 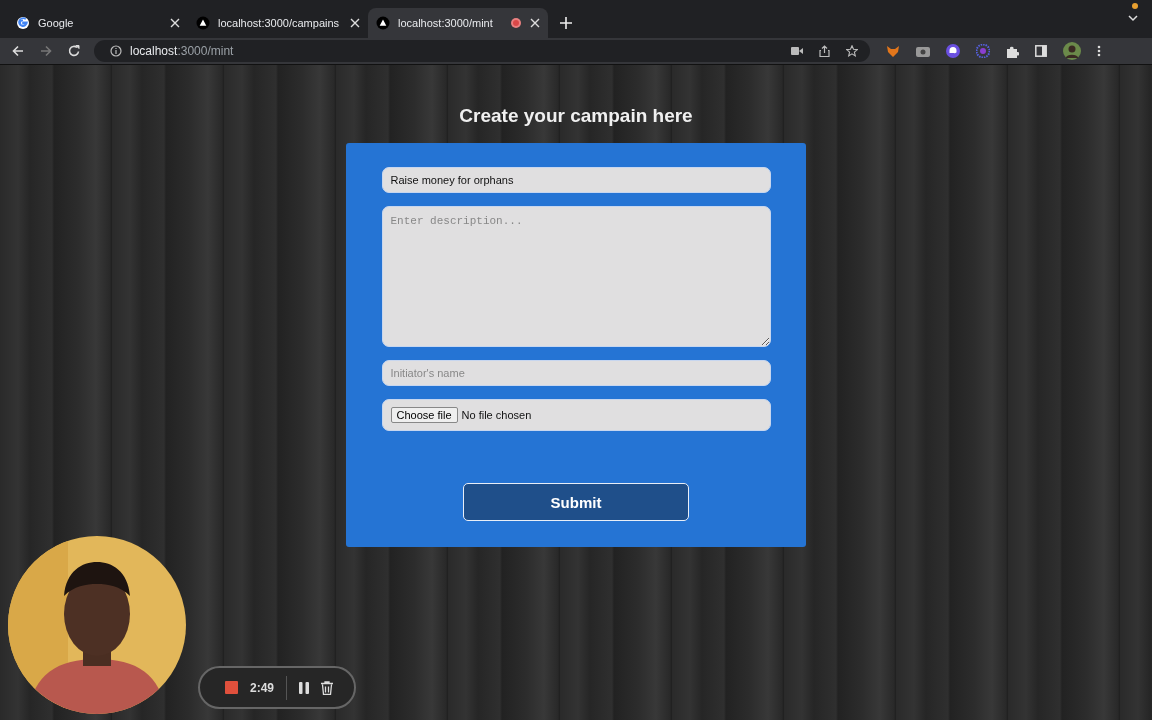 What do you see at coordinates (893, 51) in the screenshot?
I see `fox-icon` at bounding box center [893, 51].